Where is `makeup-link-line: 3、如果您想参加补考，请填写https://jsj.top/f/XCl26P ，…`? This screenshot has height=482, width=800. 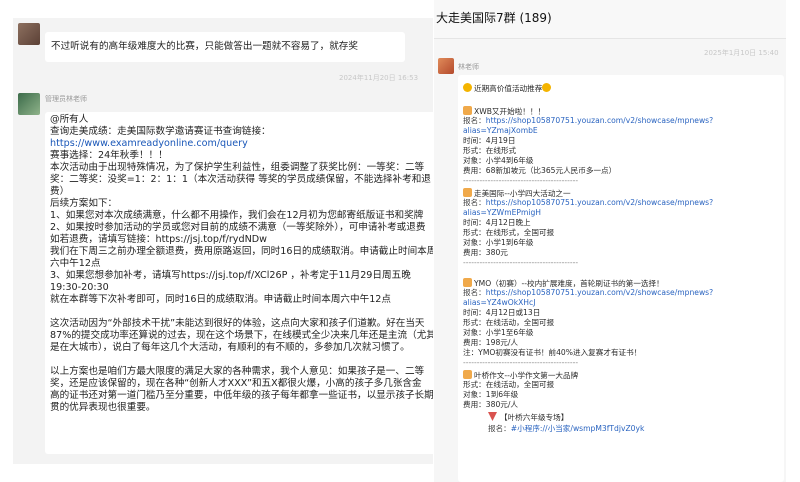
makeup-link-line: 3、如果您想参加补考，请填写https://jsj.top/f/XCl26P ，… is located at coordinates (230, 276).